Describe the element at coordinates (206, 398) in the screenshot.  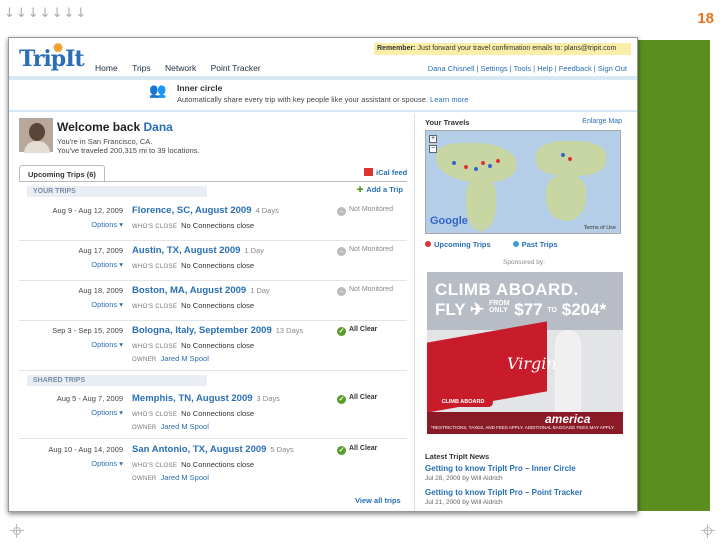
I see `trip-name: Memphis, TN, August 2009 3 Days` at that location.